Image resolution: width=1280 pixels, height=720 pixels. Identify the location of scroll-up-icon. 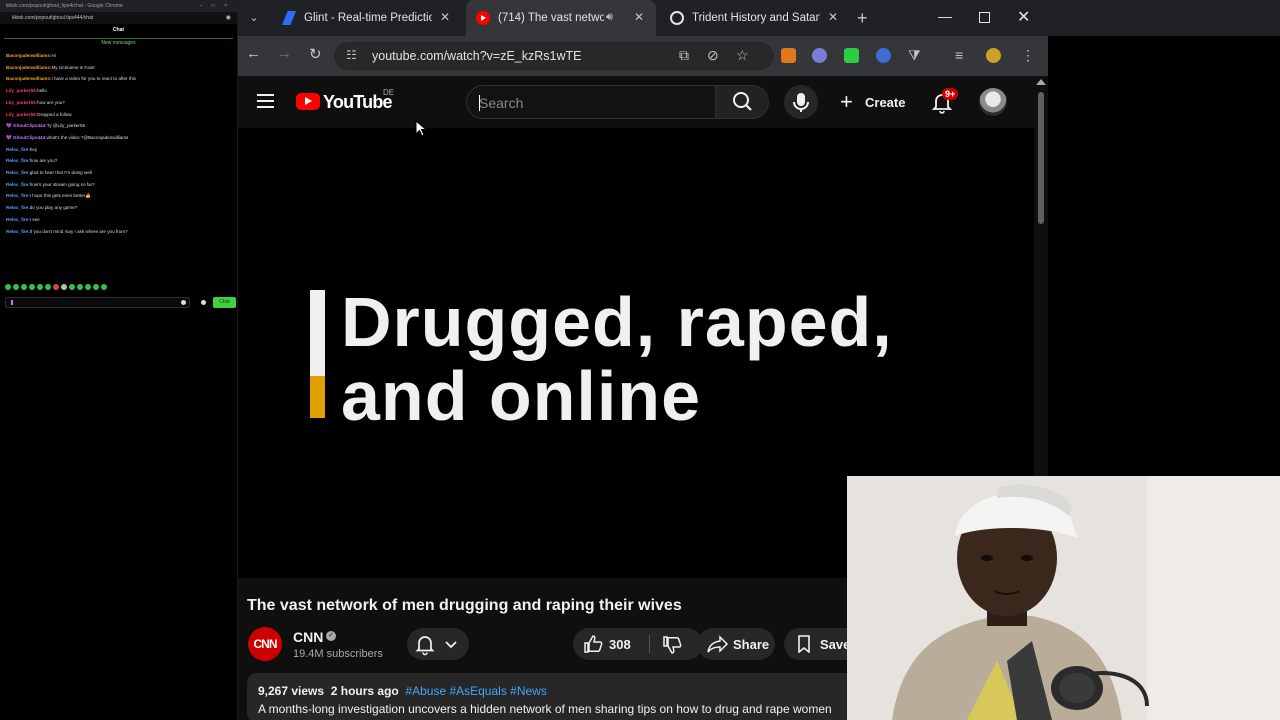
(1041, 82).